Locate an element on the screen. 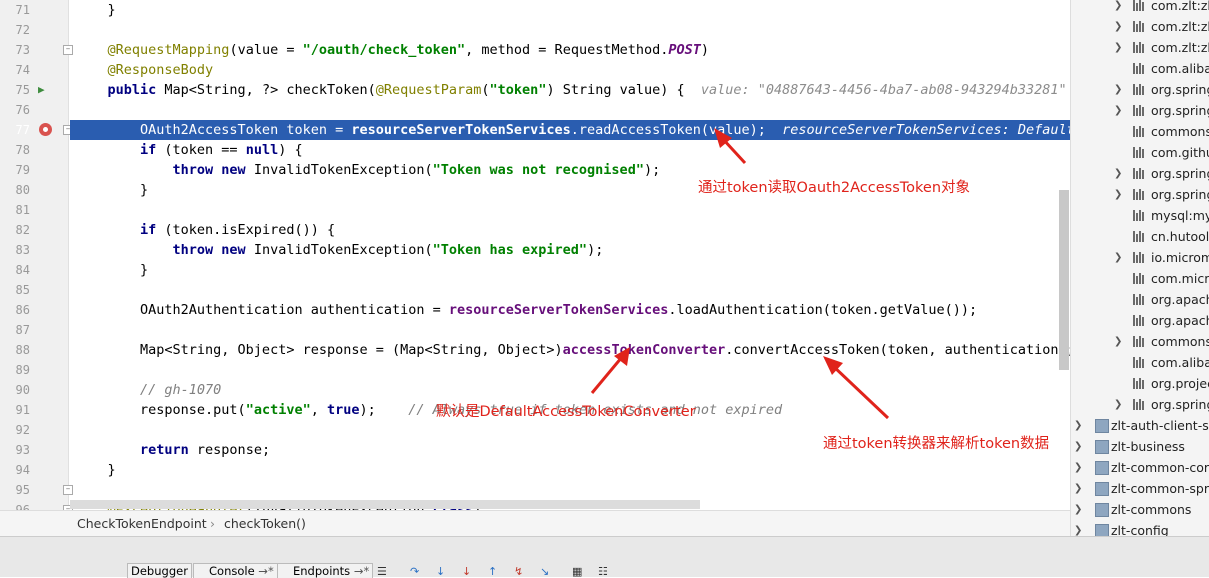  settings-icon: ☷ is located at coordinates (603, 571).